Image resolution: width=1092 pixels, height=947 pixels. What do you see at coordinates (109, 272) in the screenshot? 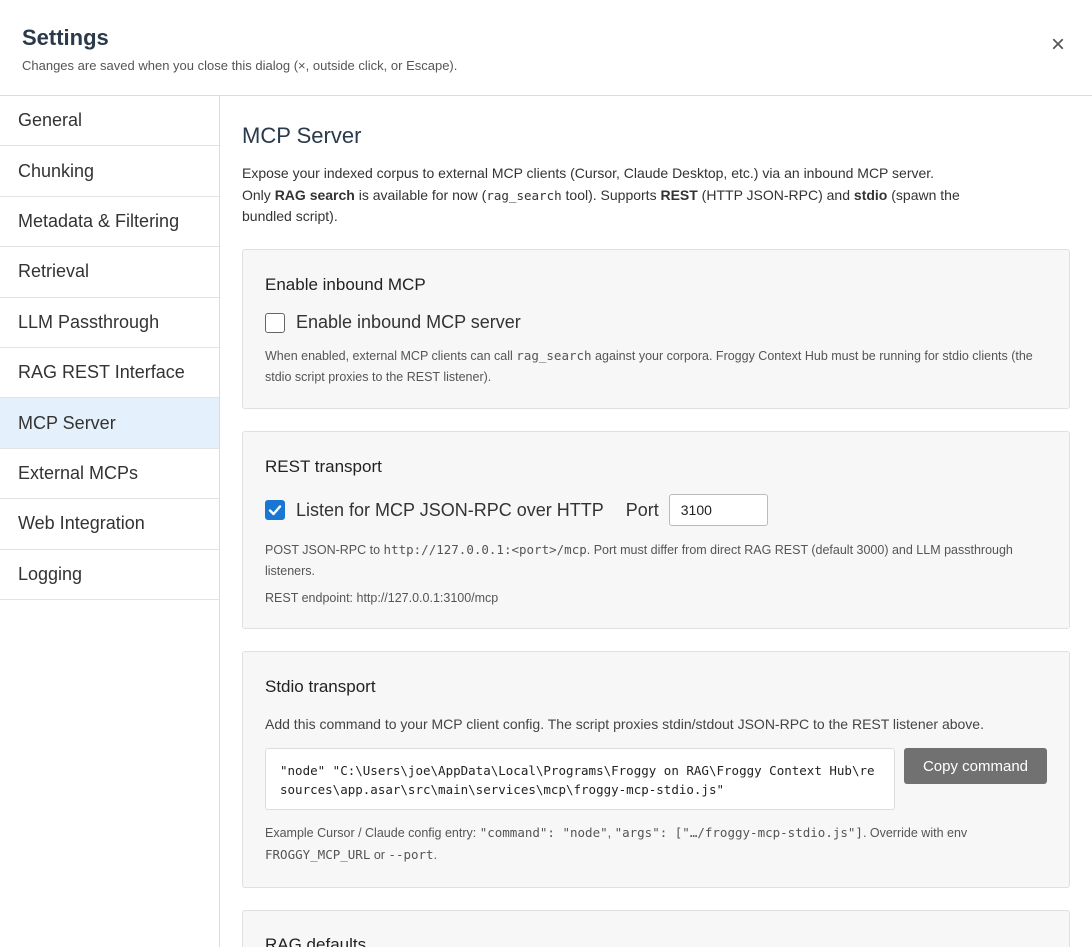
I see `sidebar-item-retrieval: Retrieval` at bounding box center [109, 272].